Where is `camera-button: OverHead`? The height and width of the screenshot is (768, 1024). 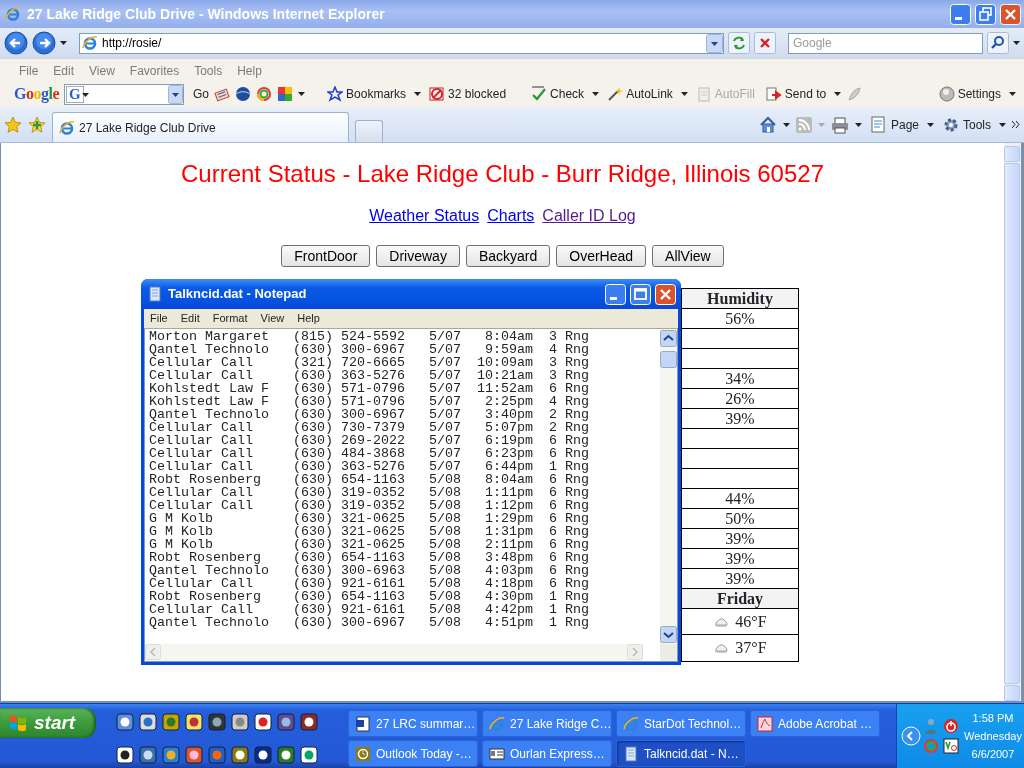
camera-button: OverHead is located at coordinates (601, 256).